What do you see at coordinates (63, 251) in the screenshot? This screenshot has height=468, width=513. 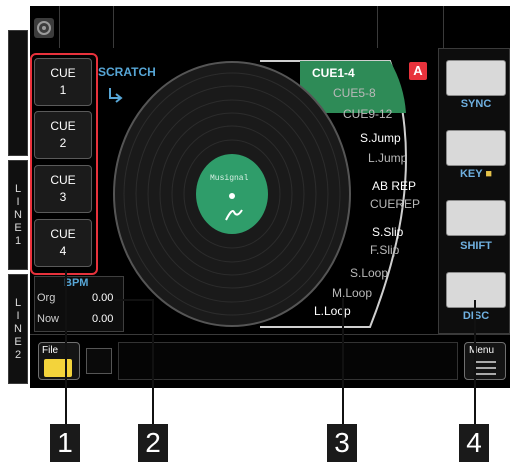 I see `cue-number: 4` at bounding box center [63, 251].